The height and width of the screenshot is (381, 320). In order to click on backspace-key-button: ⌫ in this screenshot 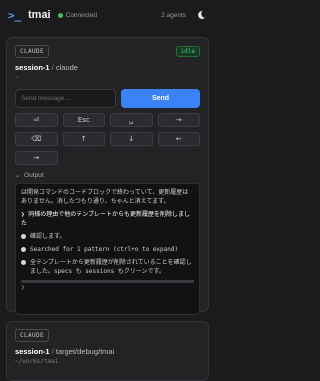, I will do `click(36, 139)`.